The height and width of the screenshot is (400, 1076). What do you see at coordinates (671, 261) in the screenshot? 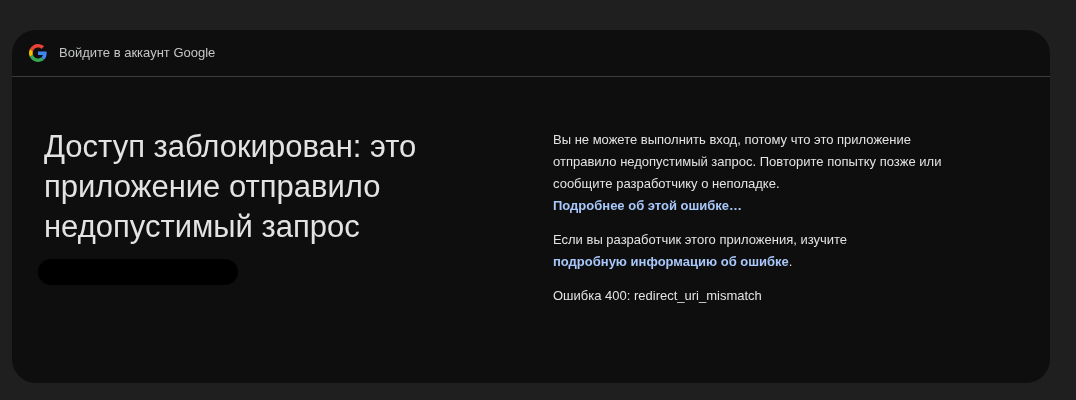
I see `help-link: подробную информацию об ошибке` at bounding box center [671, 261].